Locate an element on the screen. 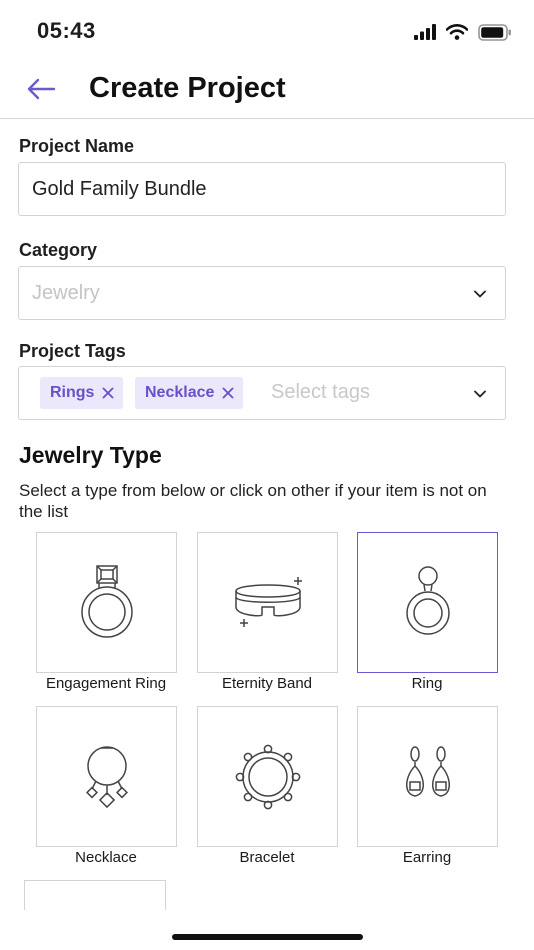  jewelry-type-partial-tile is located at coordinates (95, 895).